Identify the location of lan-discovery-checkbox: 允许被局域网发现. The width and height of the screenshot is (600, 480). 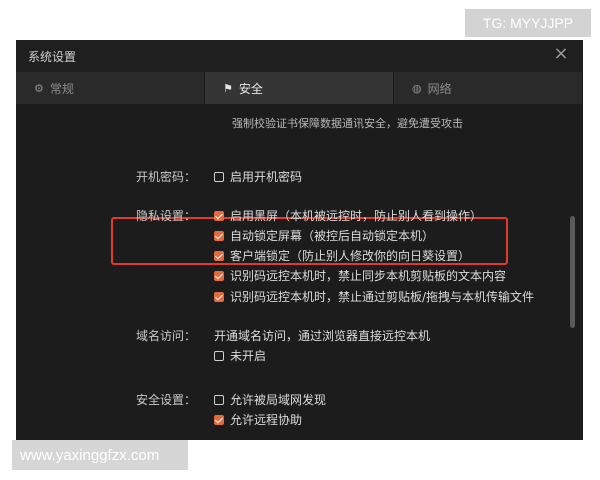
(270, 399).